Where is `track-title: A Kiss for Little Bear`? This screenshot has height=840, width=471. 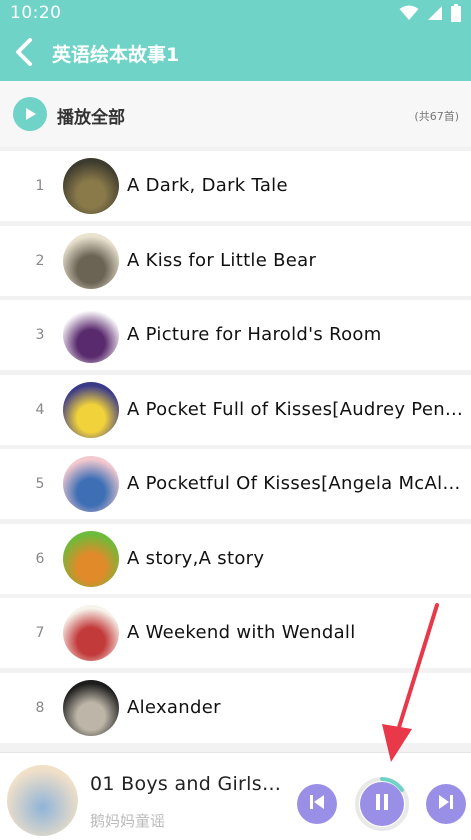
track-title: A Kiss for Little Bear is located at coordinates (222, 260).